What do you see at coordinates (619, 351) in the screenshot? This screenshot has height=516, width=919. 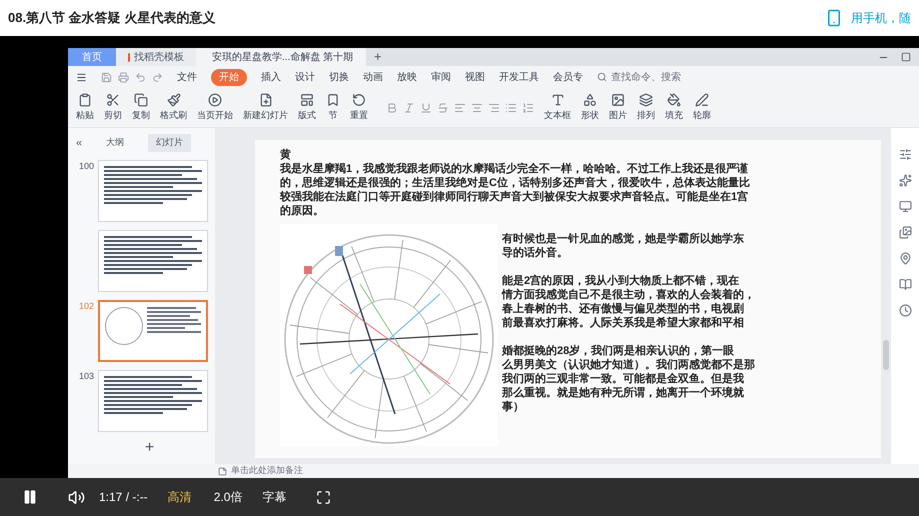 I see `slide-text-line: 婚都挺晚的28岁，我们两是相亲认识的，第一眼` at bounding box center [619, 351].